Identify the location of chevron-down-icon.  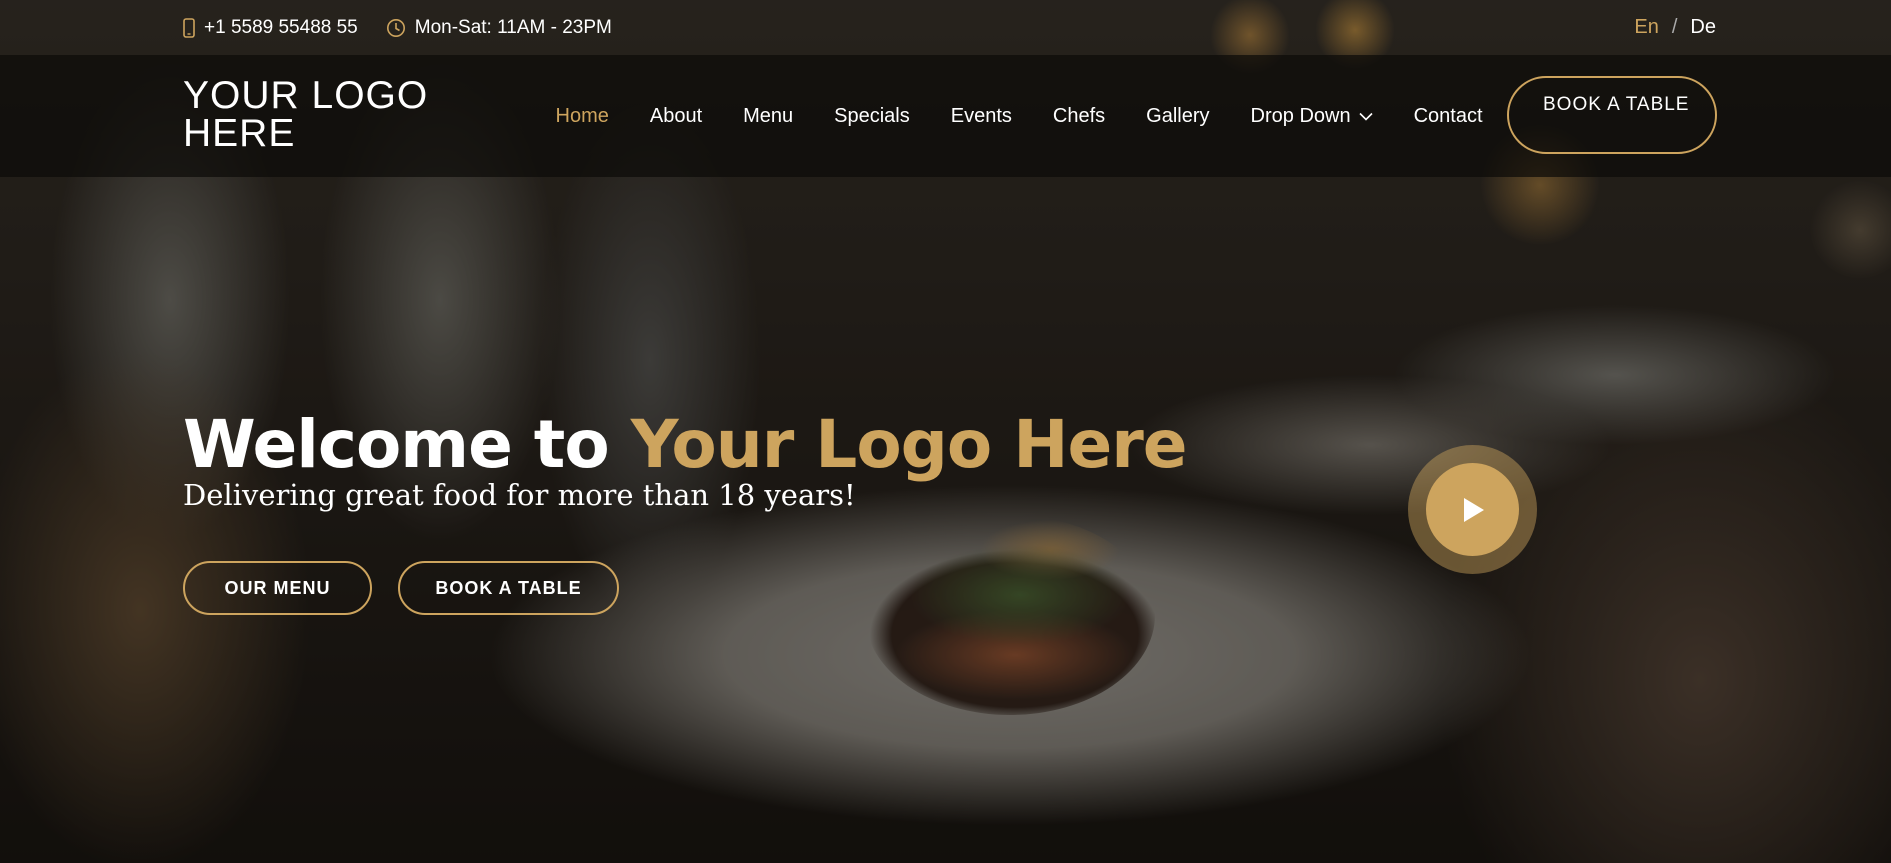
(1366, 116).